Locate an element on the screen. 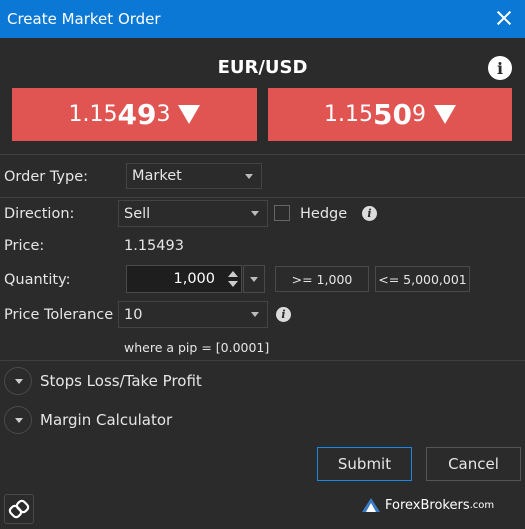 Image resolution: width=525 pixels, height=529 pixels. max-quantity-button: <= 5,000,001 is located at coordinates (422, 279).